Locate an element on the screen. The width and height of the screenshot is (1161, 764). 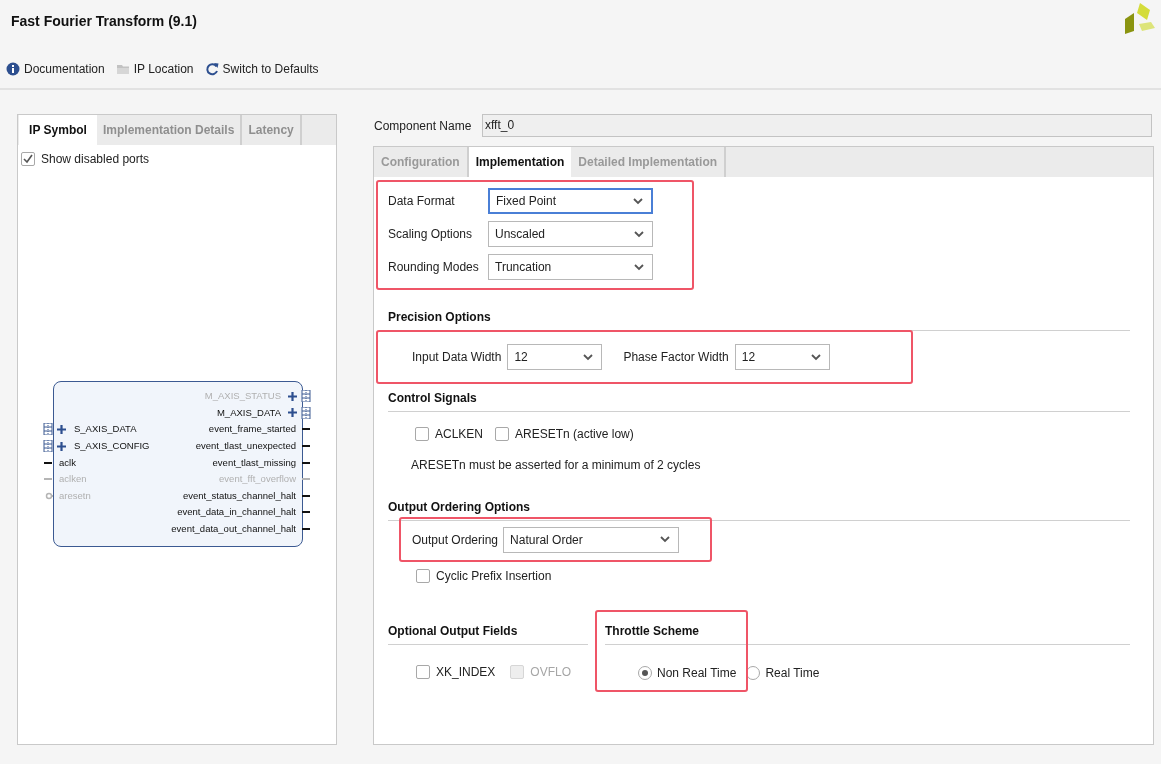
section-heading: Throttle Scheme is located at coordinates (653, 631).